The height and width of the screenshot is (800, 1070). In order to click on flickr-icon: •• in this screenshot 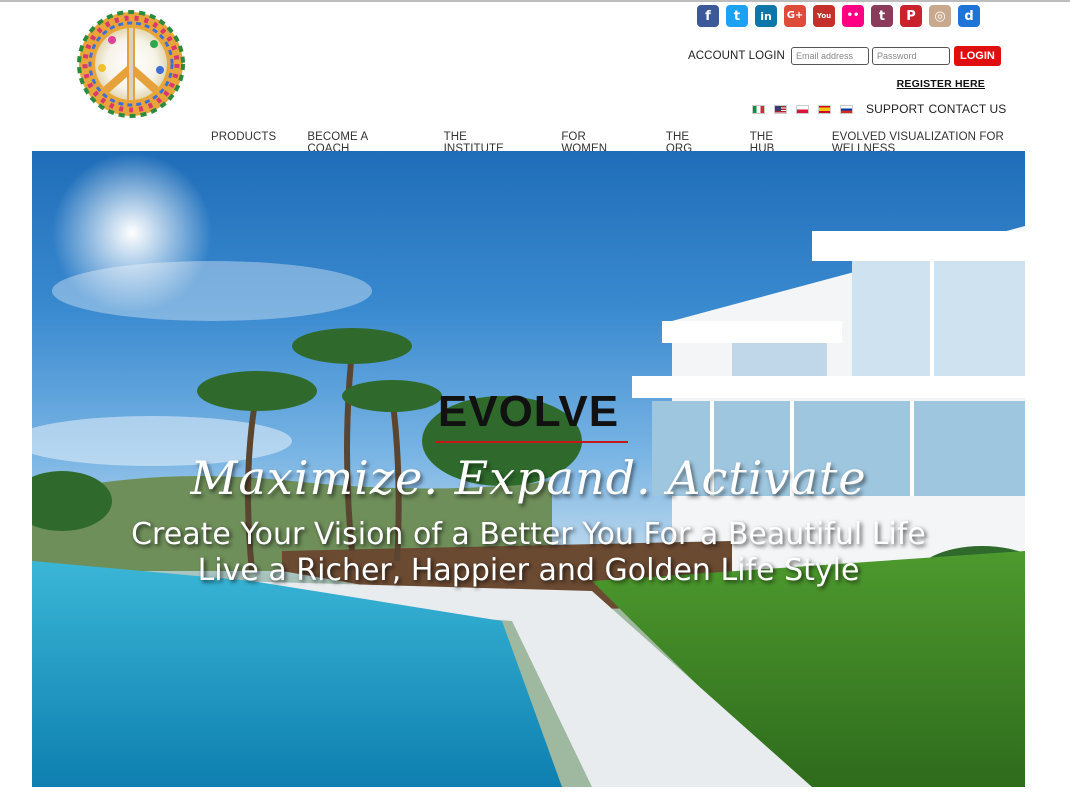, I will do `click(853, 16)`.